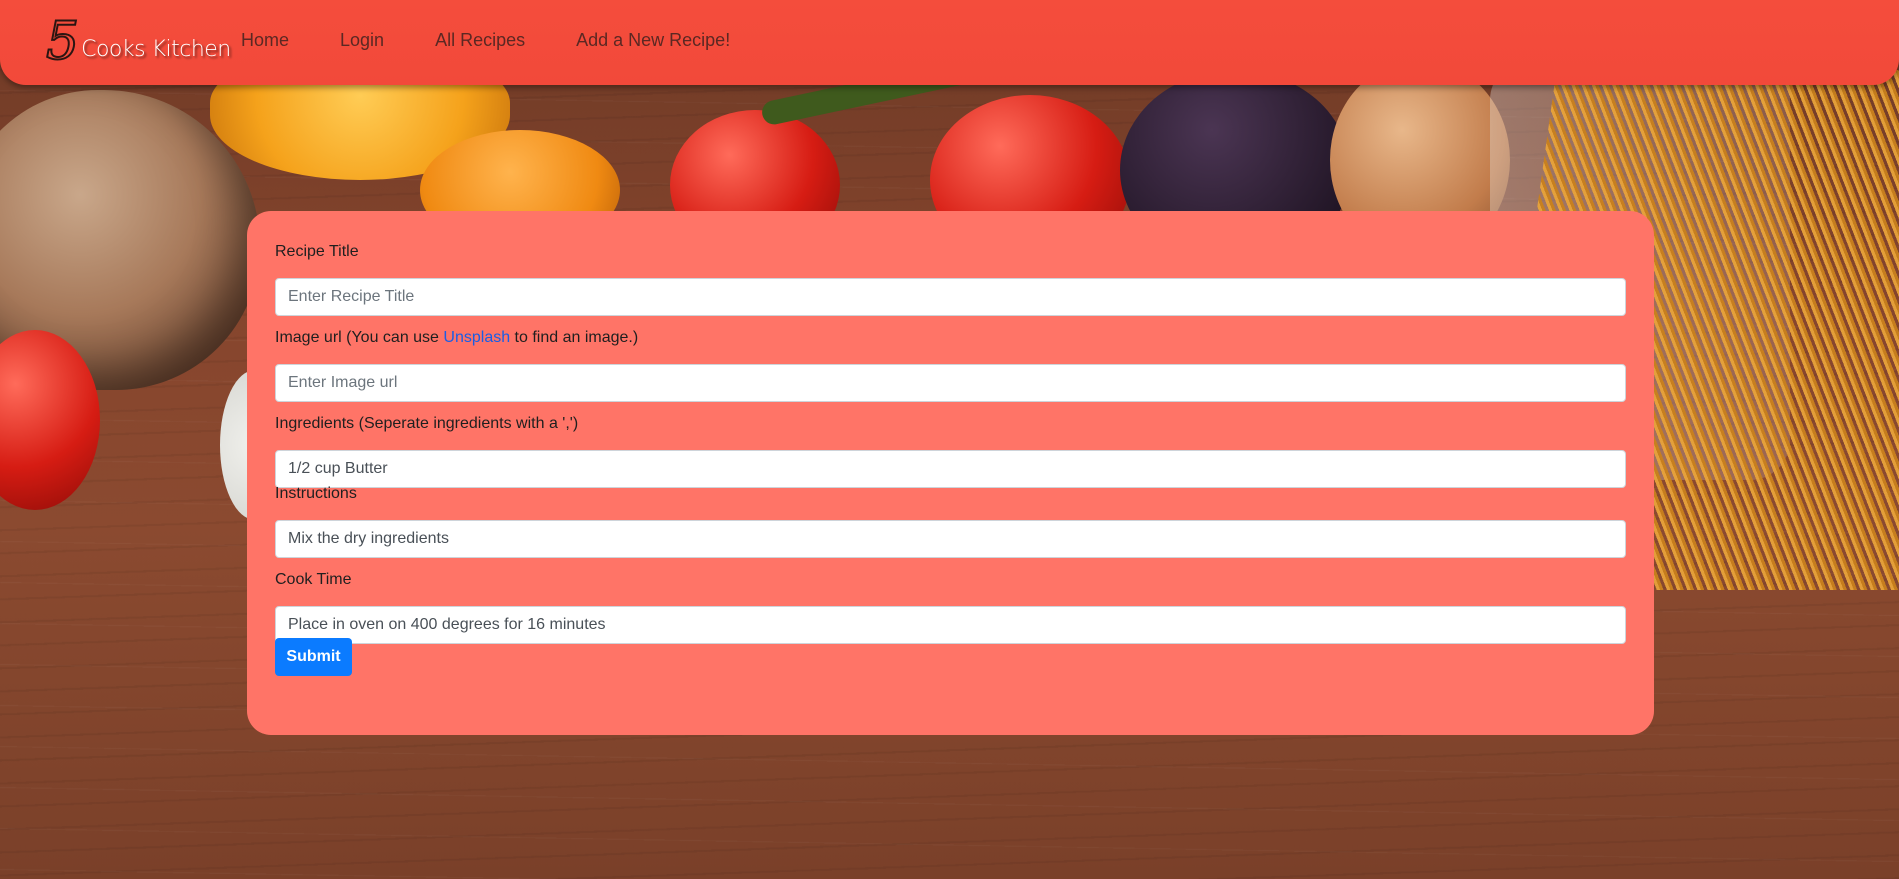 This screenshot has height=879, width=1899. Describe the element at coordinates (317, 251) in the screenshot. I see `recipe-title-label: Recipe Title` at that location.